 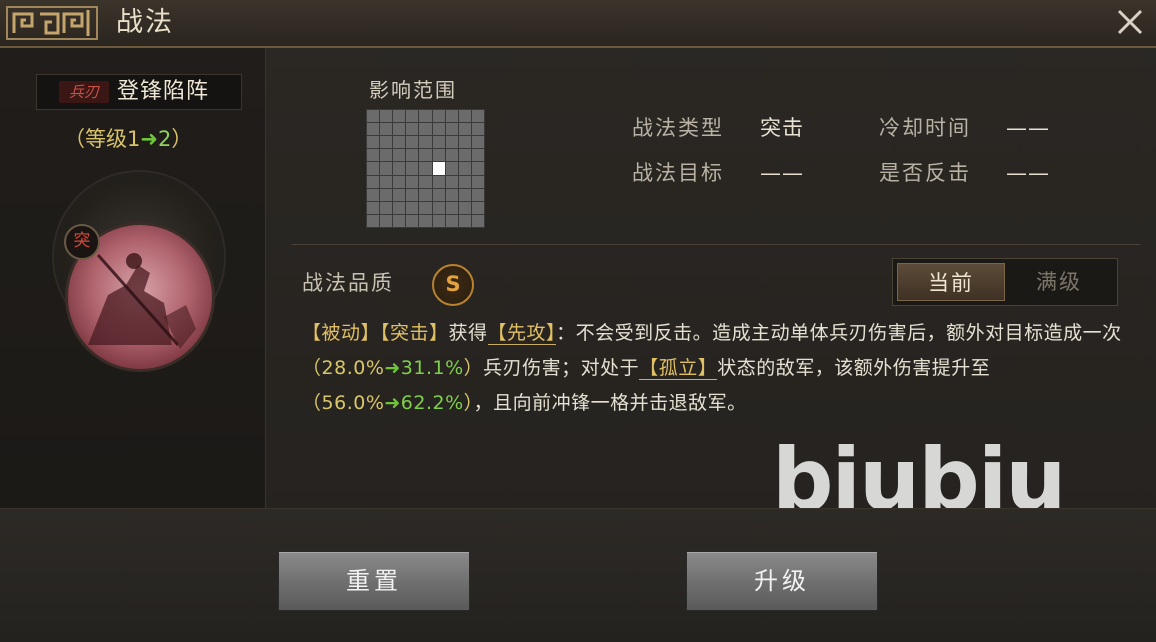 What do you see at coordinates (374, 581) in the screenshot?
I see `reset-button: 重置` at bounding box center [374, 581].